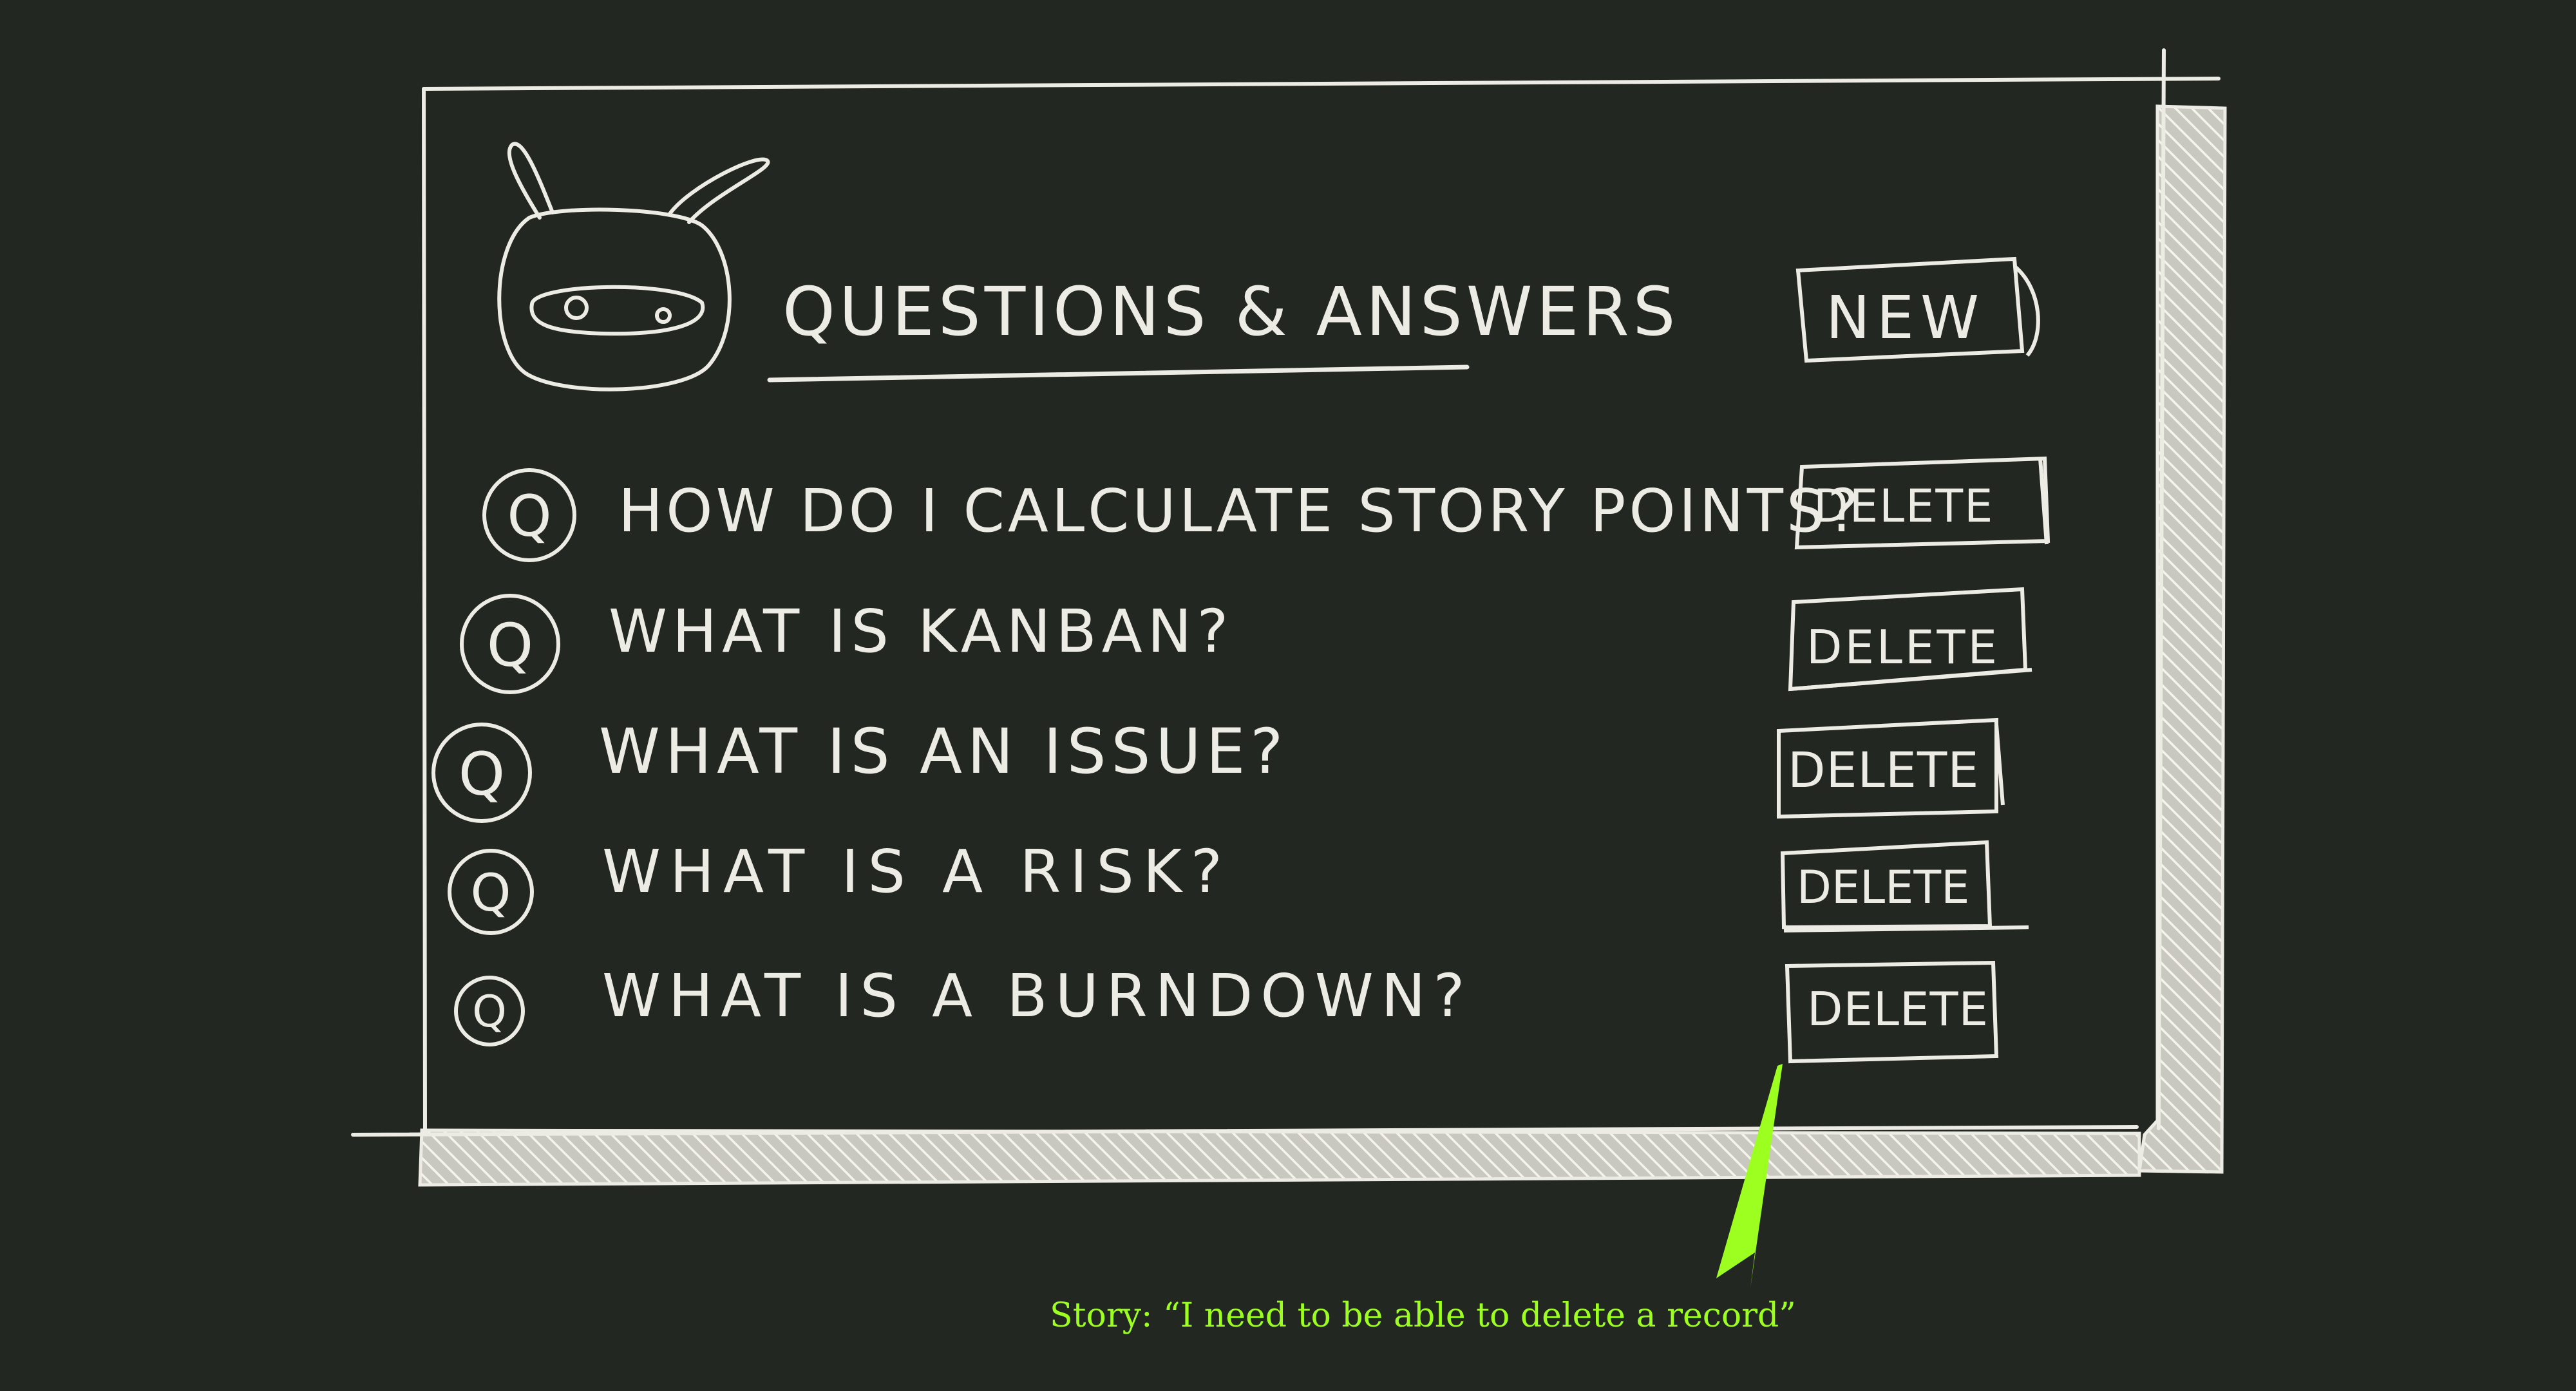 This screenshot has width=2576, height=1391. I want to click on ninja-bunny-icon, so click(634, 267).